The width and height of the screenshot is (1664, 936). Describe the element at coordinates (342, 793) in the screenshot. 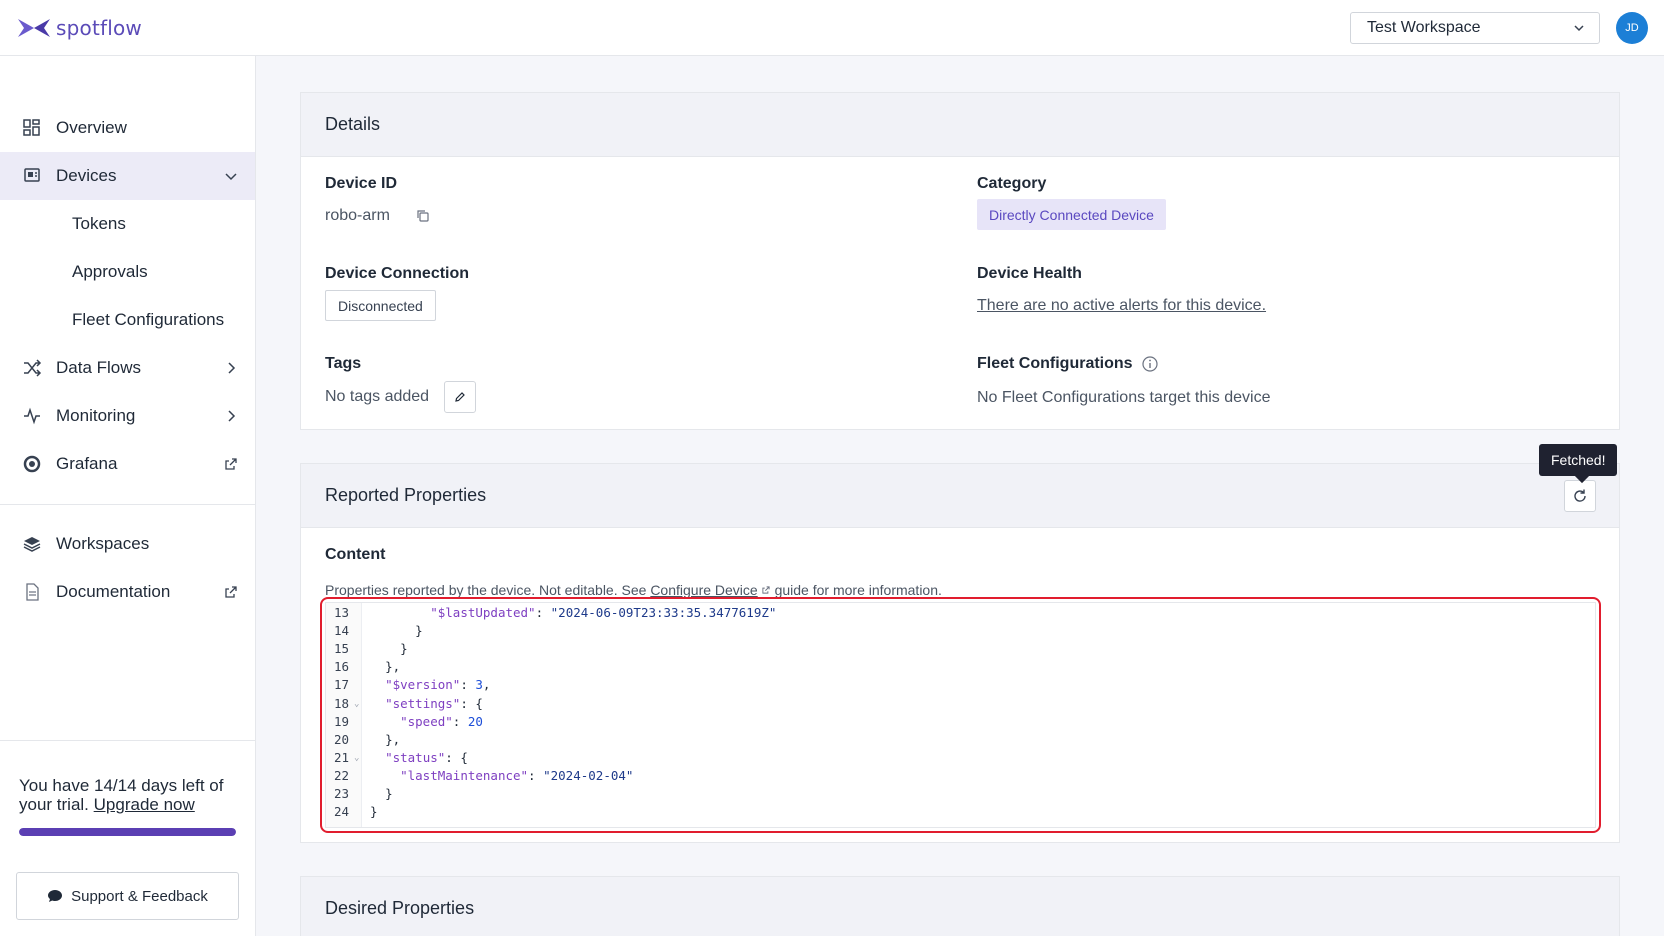

I see `line-number: 23` at that location.